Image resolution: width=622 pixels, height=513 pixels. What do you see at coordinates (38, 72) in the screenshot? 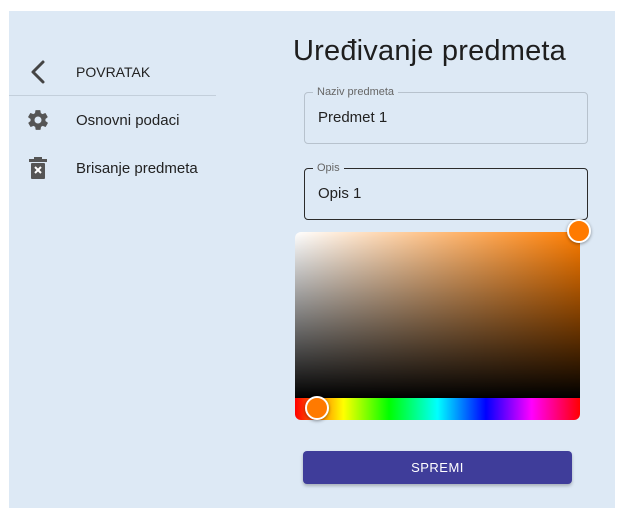
I see `chevron-left-icon` at bounding box center [38, 72].